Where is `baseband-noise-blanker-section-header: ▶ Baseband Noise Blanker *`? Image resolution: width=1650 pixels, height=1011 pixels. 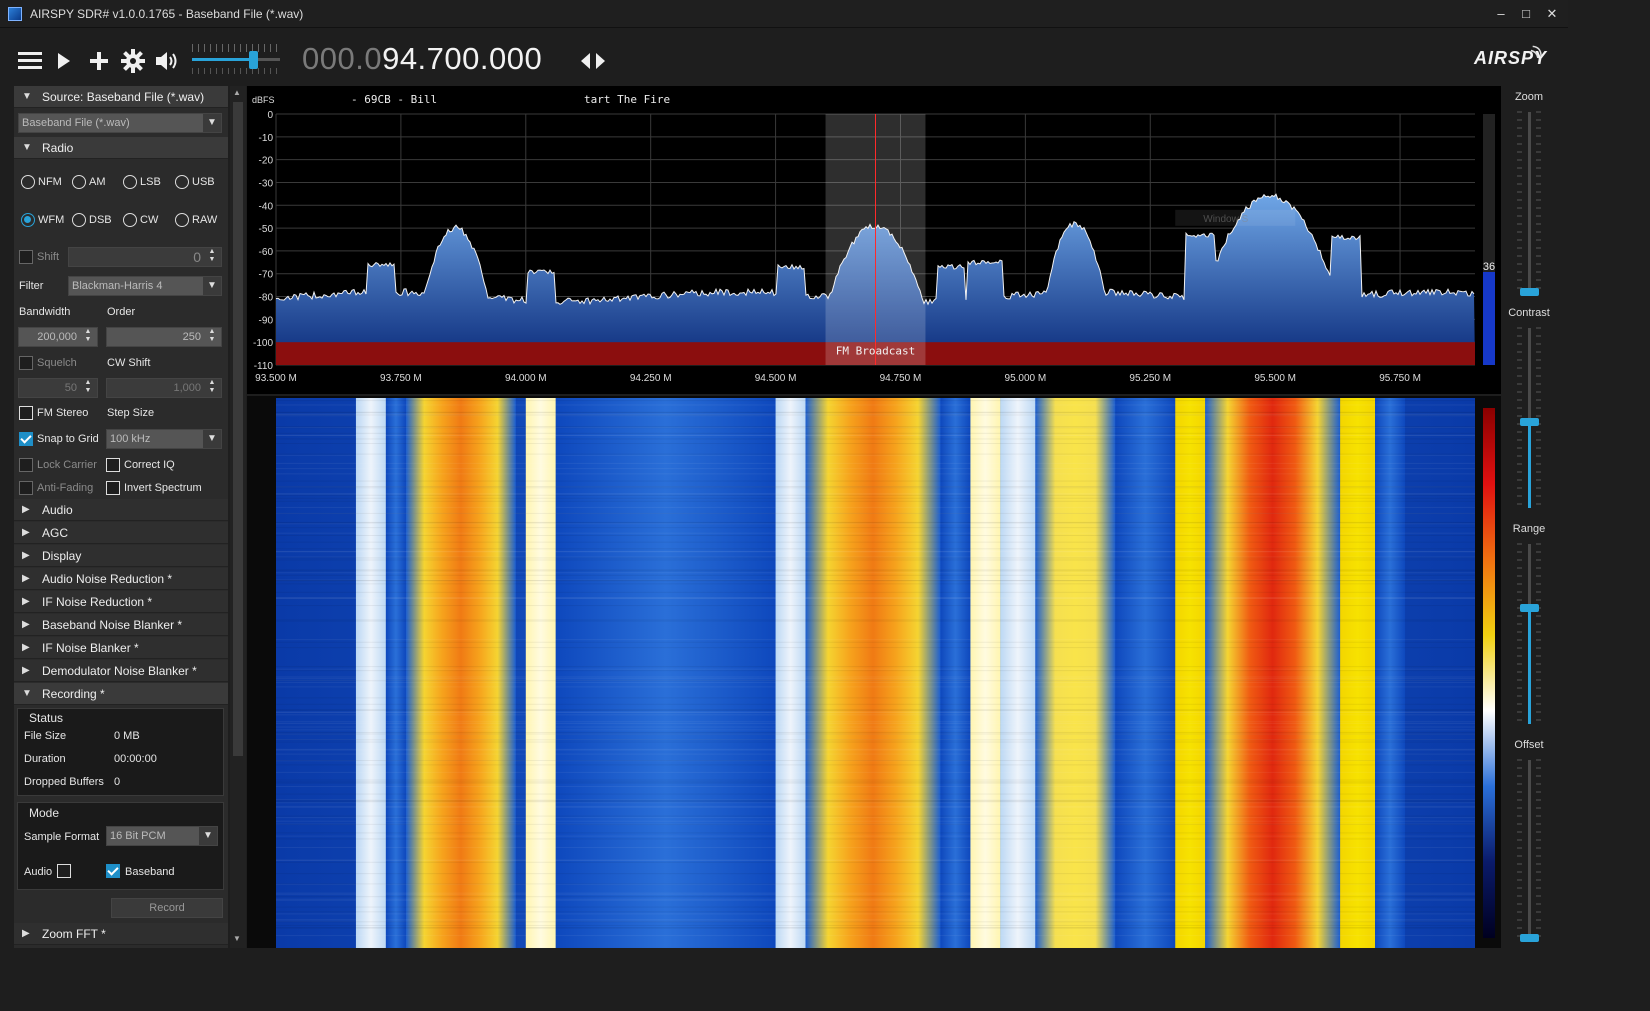
baseband-noise-blanker-section-header: ▶ Baseband Noise Blanker * is located at coordinates (121, 625).